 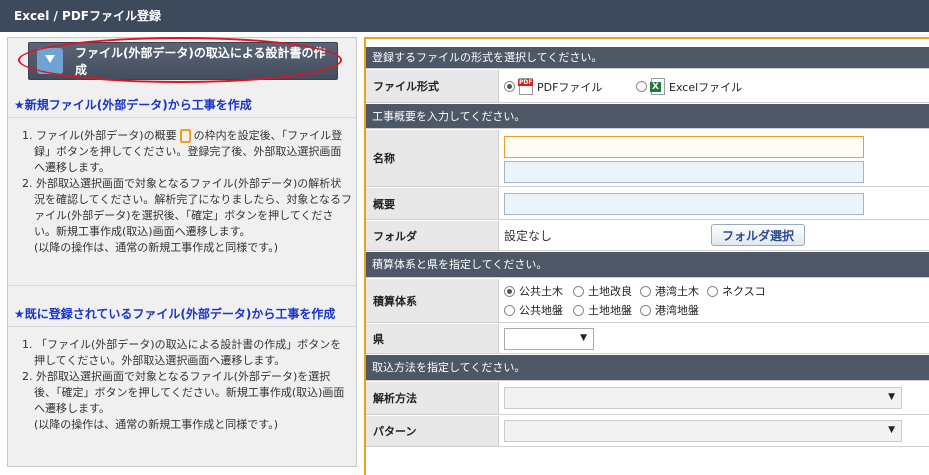 What do you see at coordinates (133, 105) in the screenshot?
I see `section1-heading: ★新規ファイル(外部データ)から工事を作成` at bounding box center [133, 105].